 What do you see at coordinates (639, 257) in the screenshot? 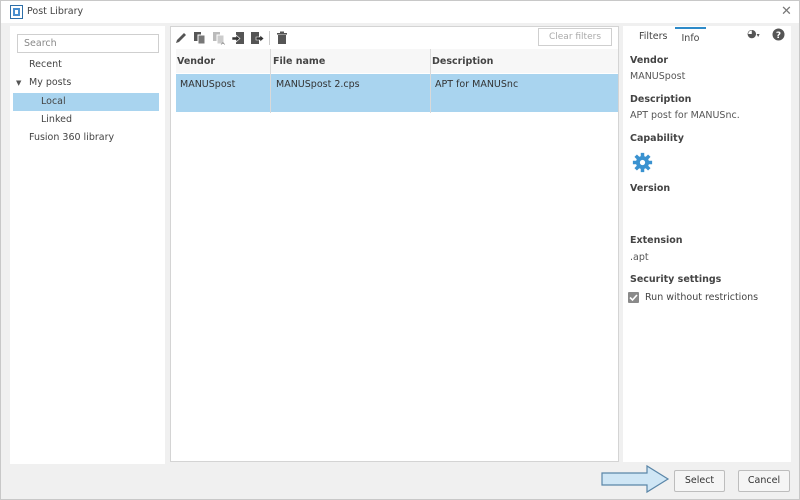
I see `extension-value: .apt` at bounding box center [639, 257].